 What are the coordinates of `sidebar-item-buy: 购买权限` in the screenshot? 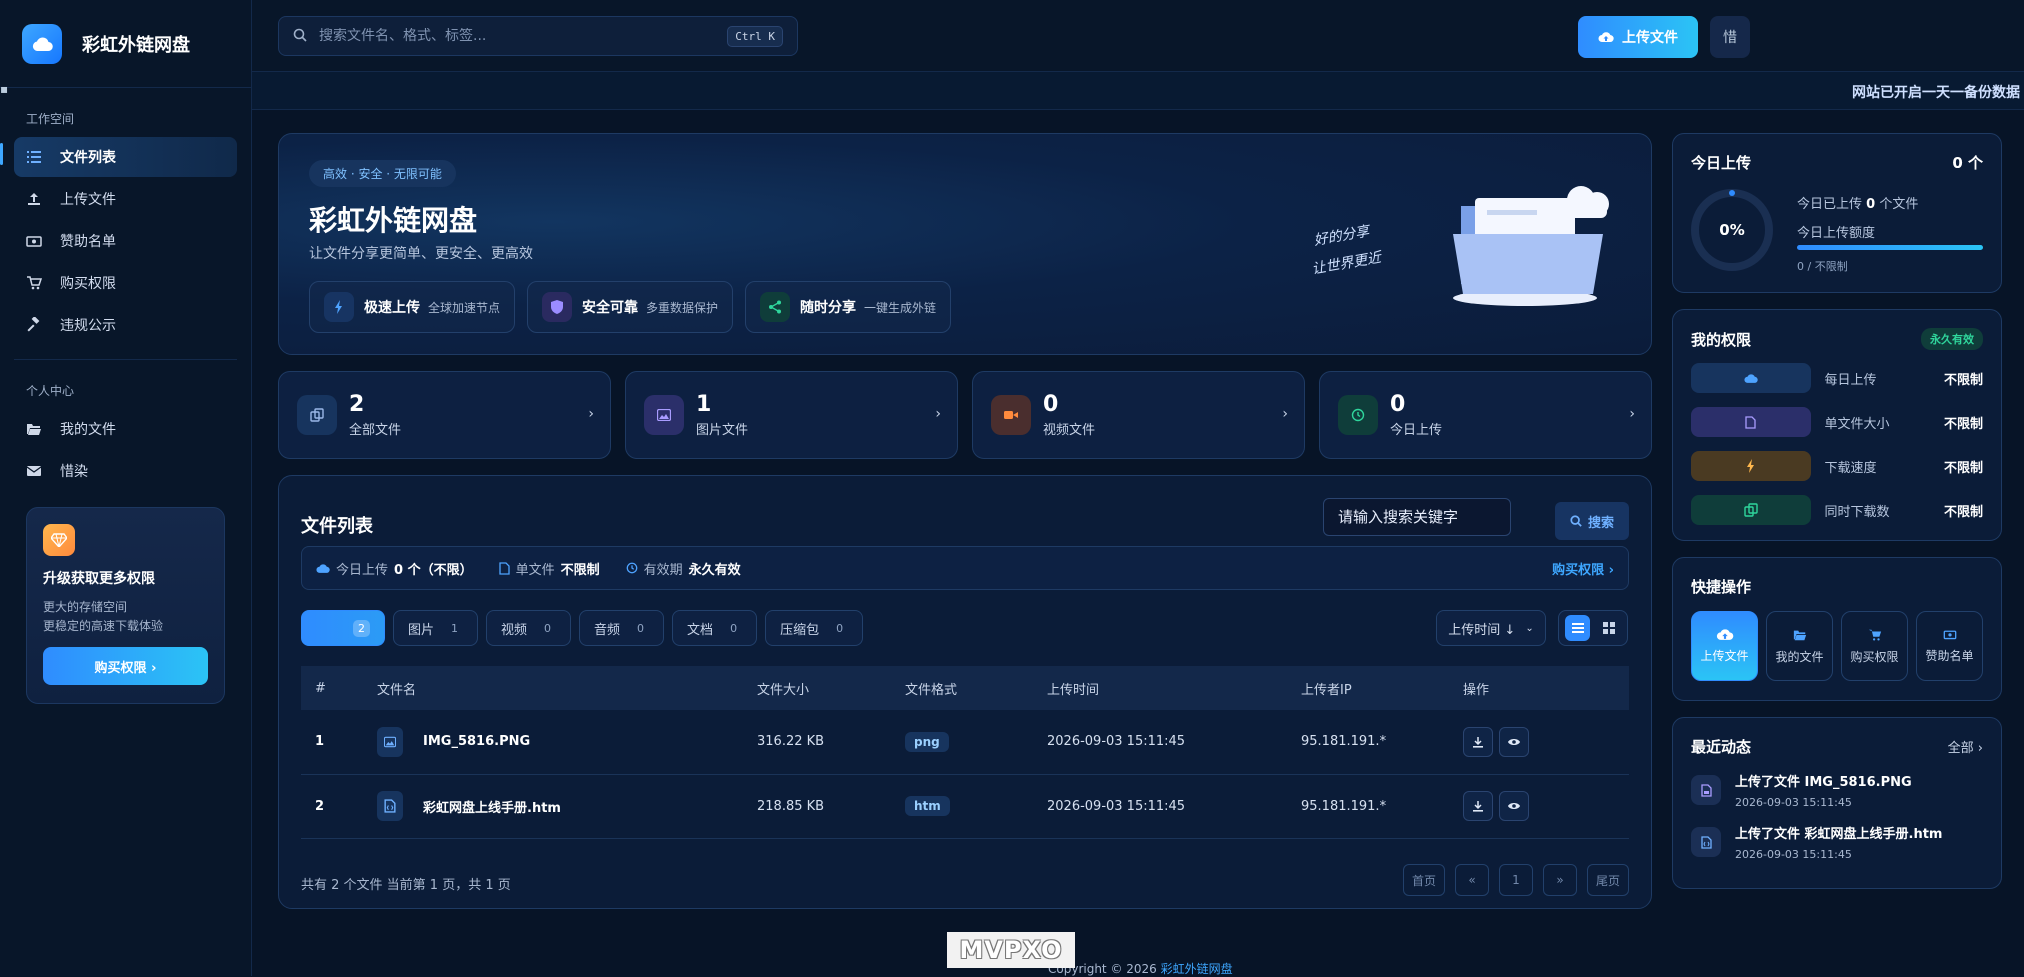 It's located at (125, 283).